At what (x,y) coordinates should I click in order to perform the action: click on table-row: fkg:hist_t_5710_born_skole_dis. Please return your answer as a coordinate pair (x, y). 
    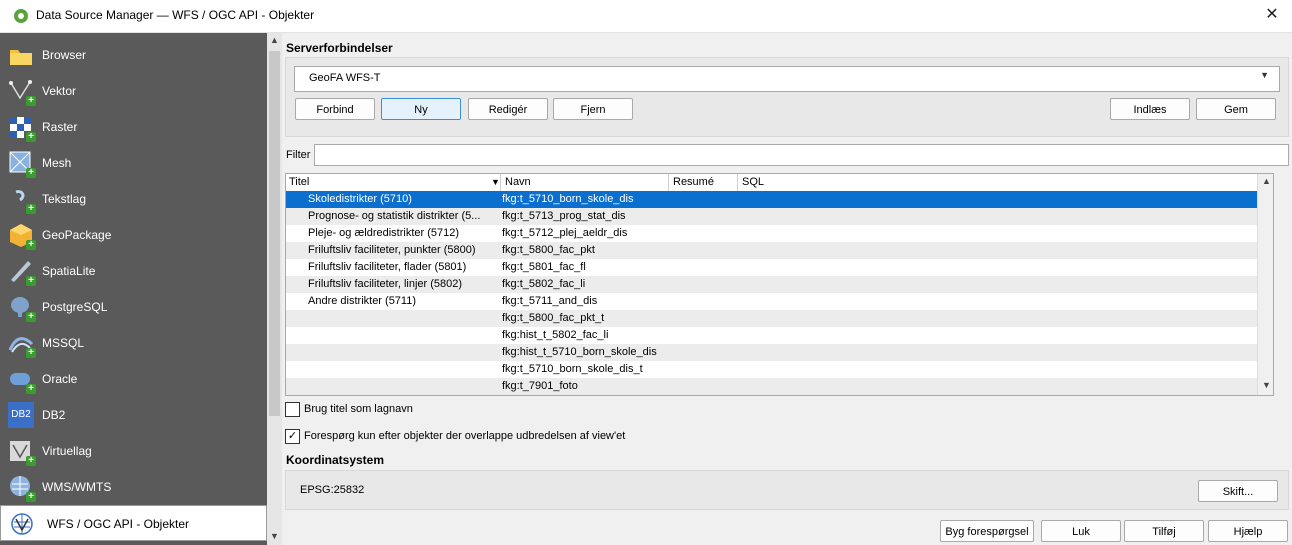
    Looking at the image, I should click on (779, 352).